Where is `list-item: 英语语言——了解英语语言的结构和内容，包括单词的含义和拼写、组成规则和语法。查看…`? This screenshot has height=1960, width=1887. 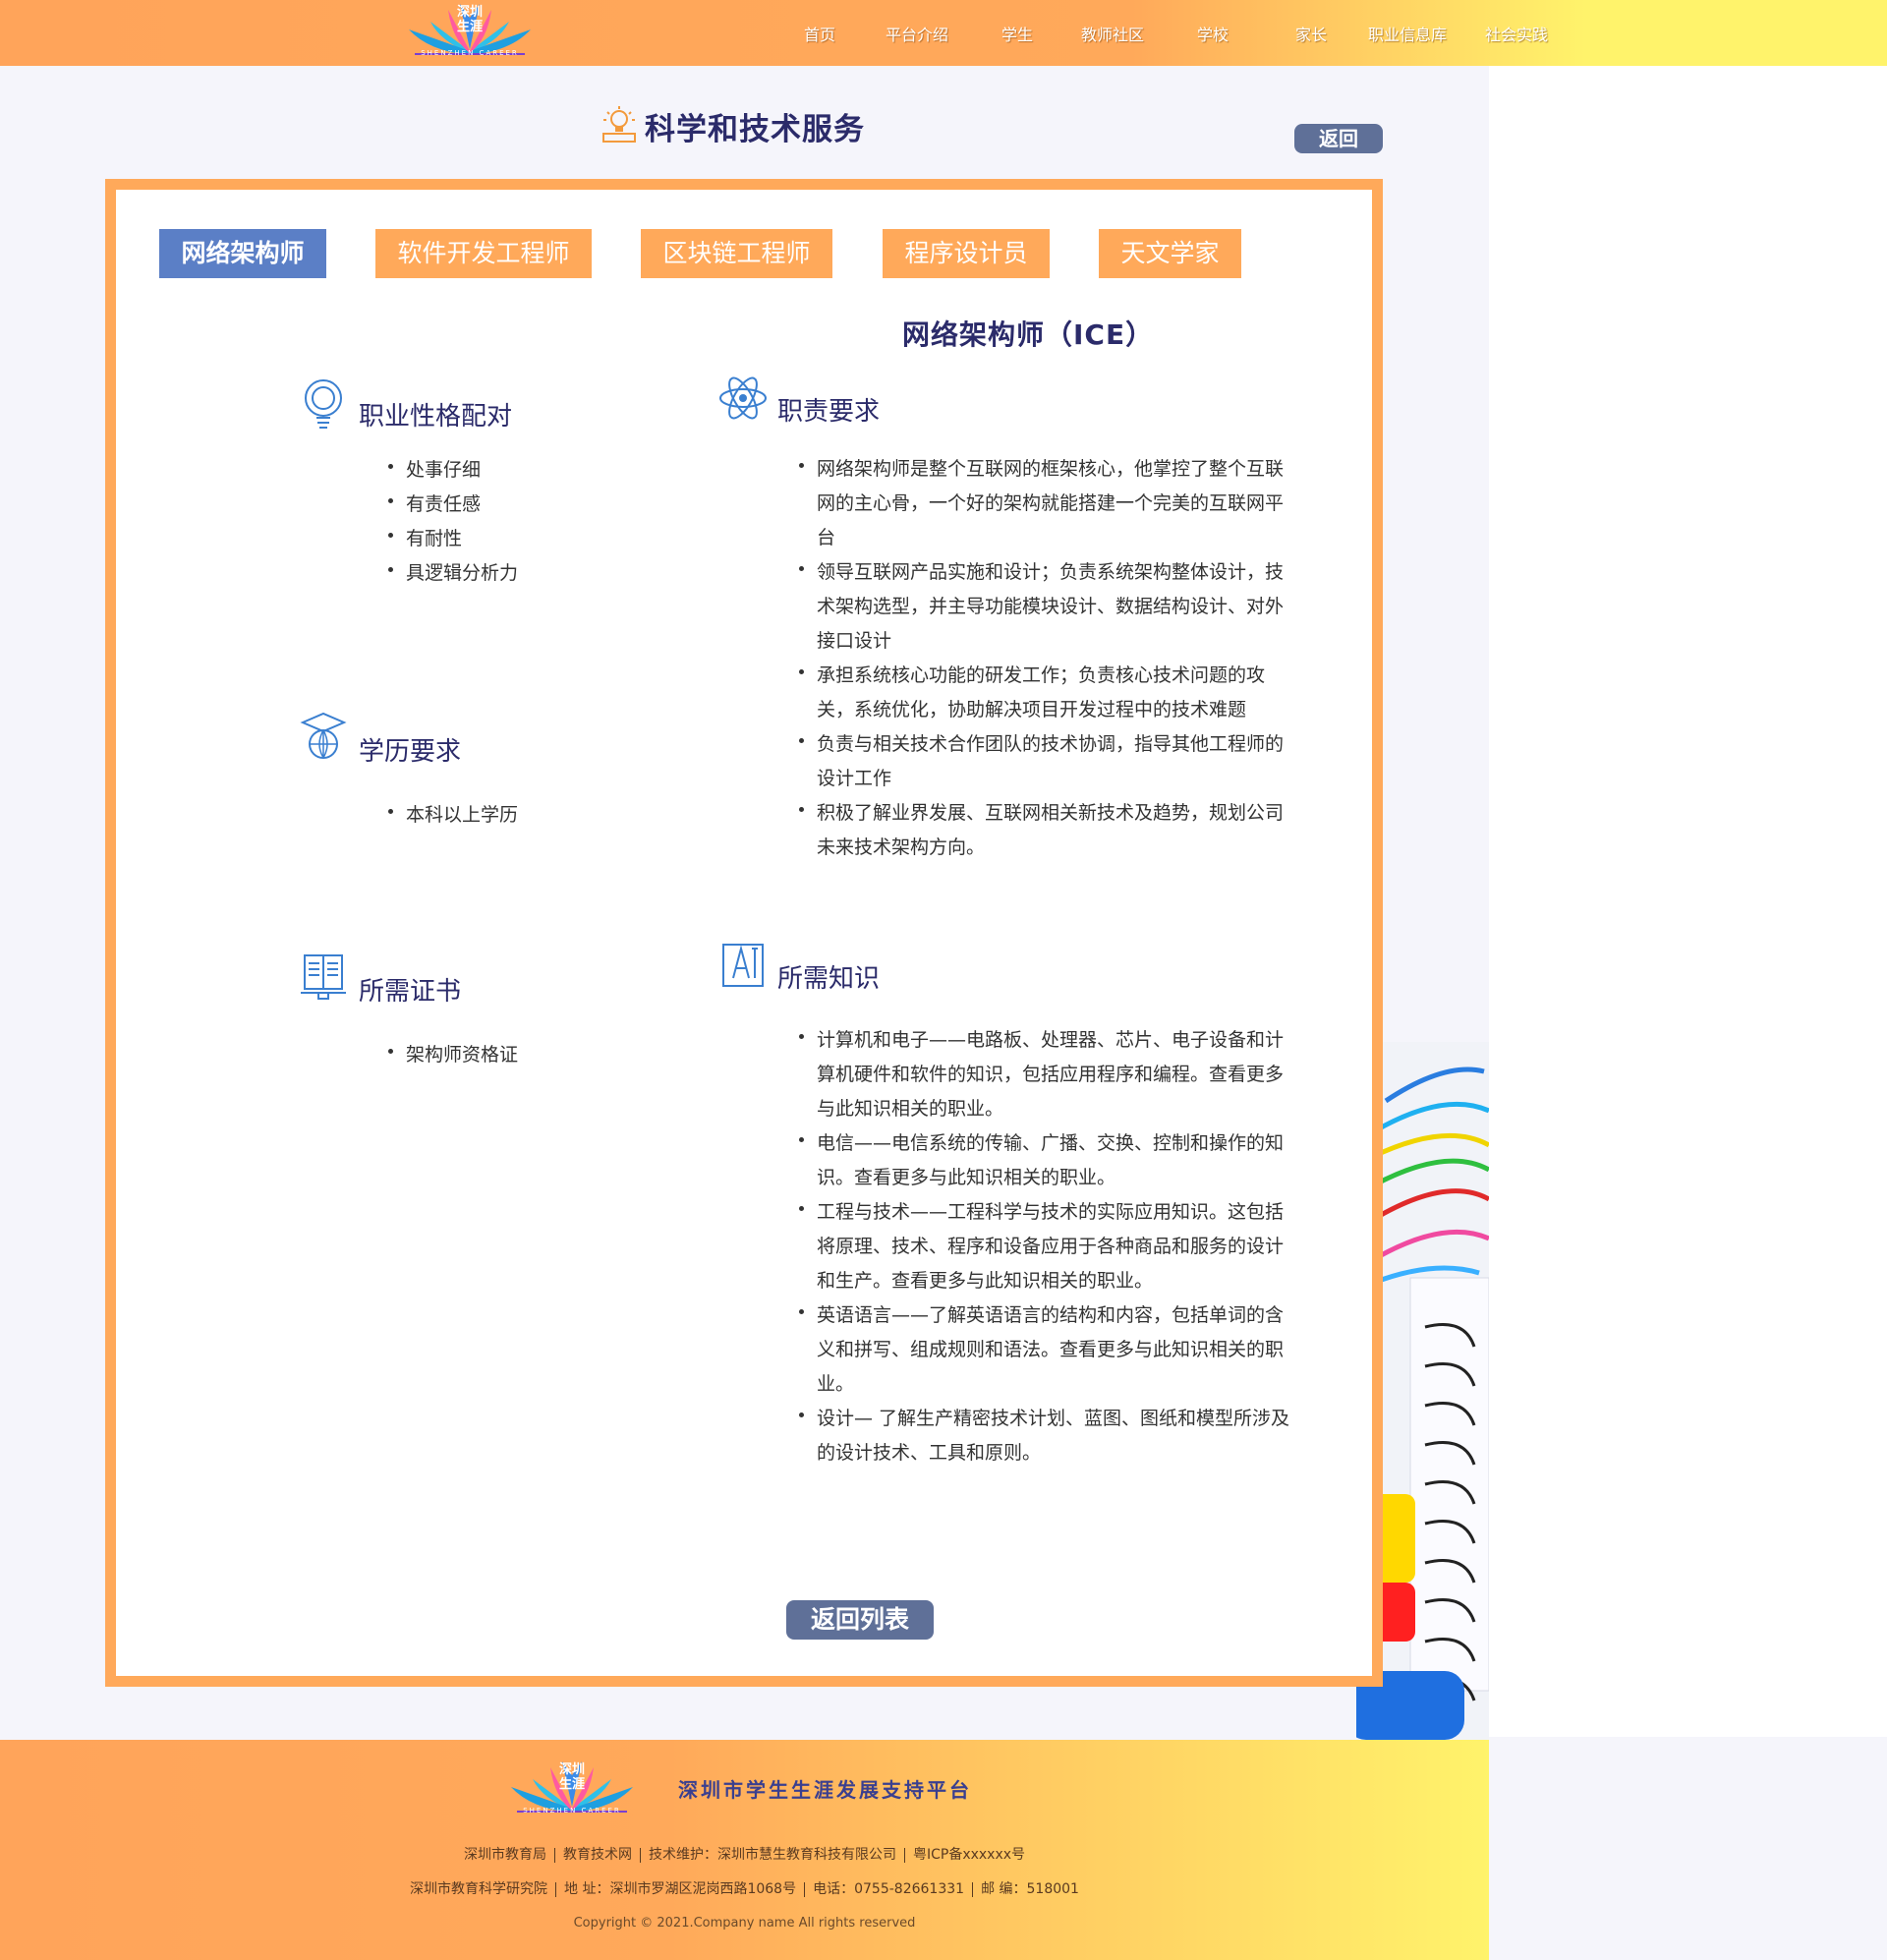 list-item: 英语语言——了解英语语言的结构和内容，包括单词的含义和拼写、组成规则和语法。查看… is located at coordinates (1044, 1350).